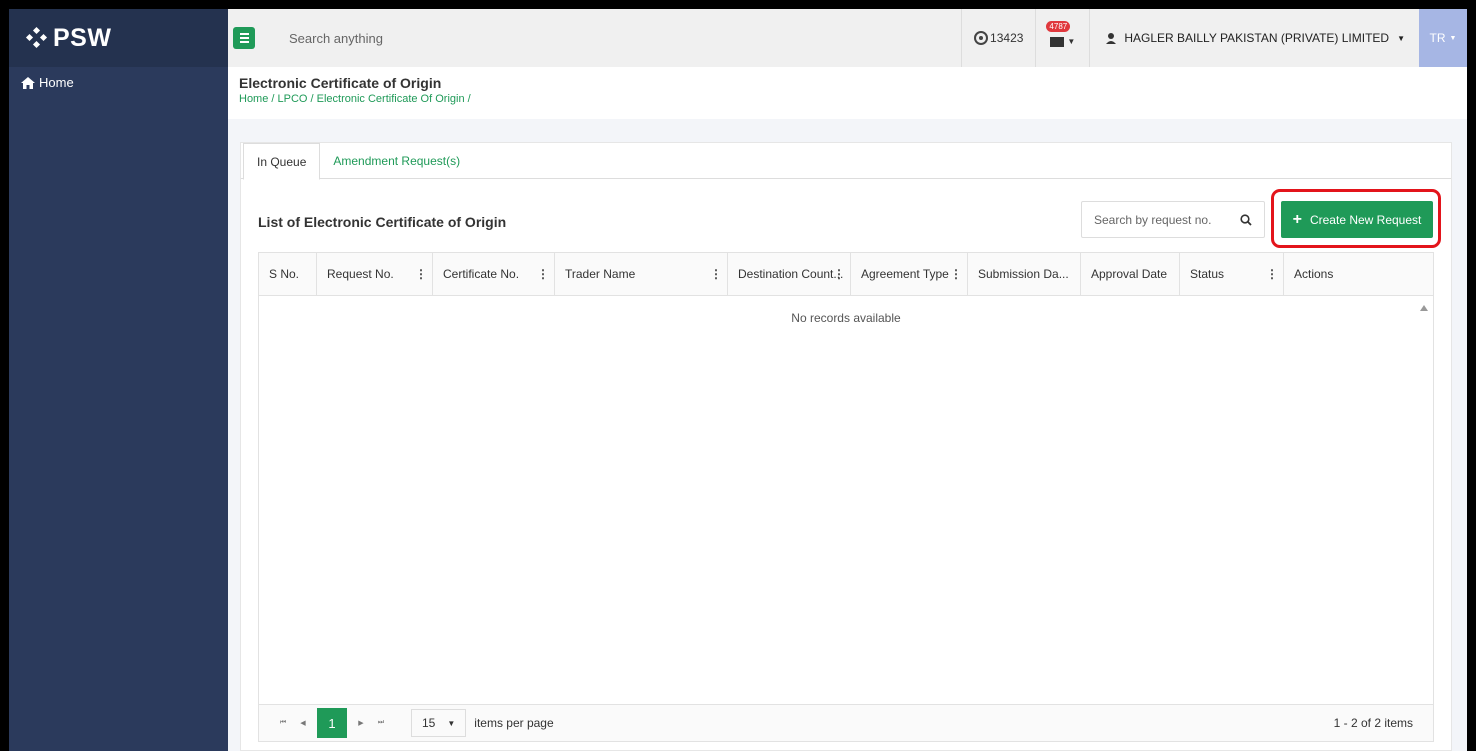  I want to click on sidebar-item-home: Home, so click(118, 82).